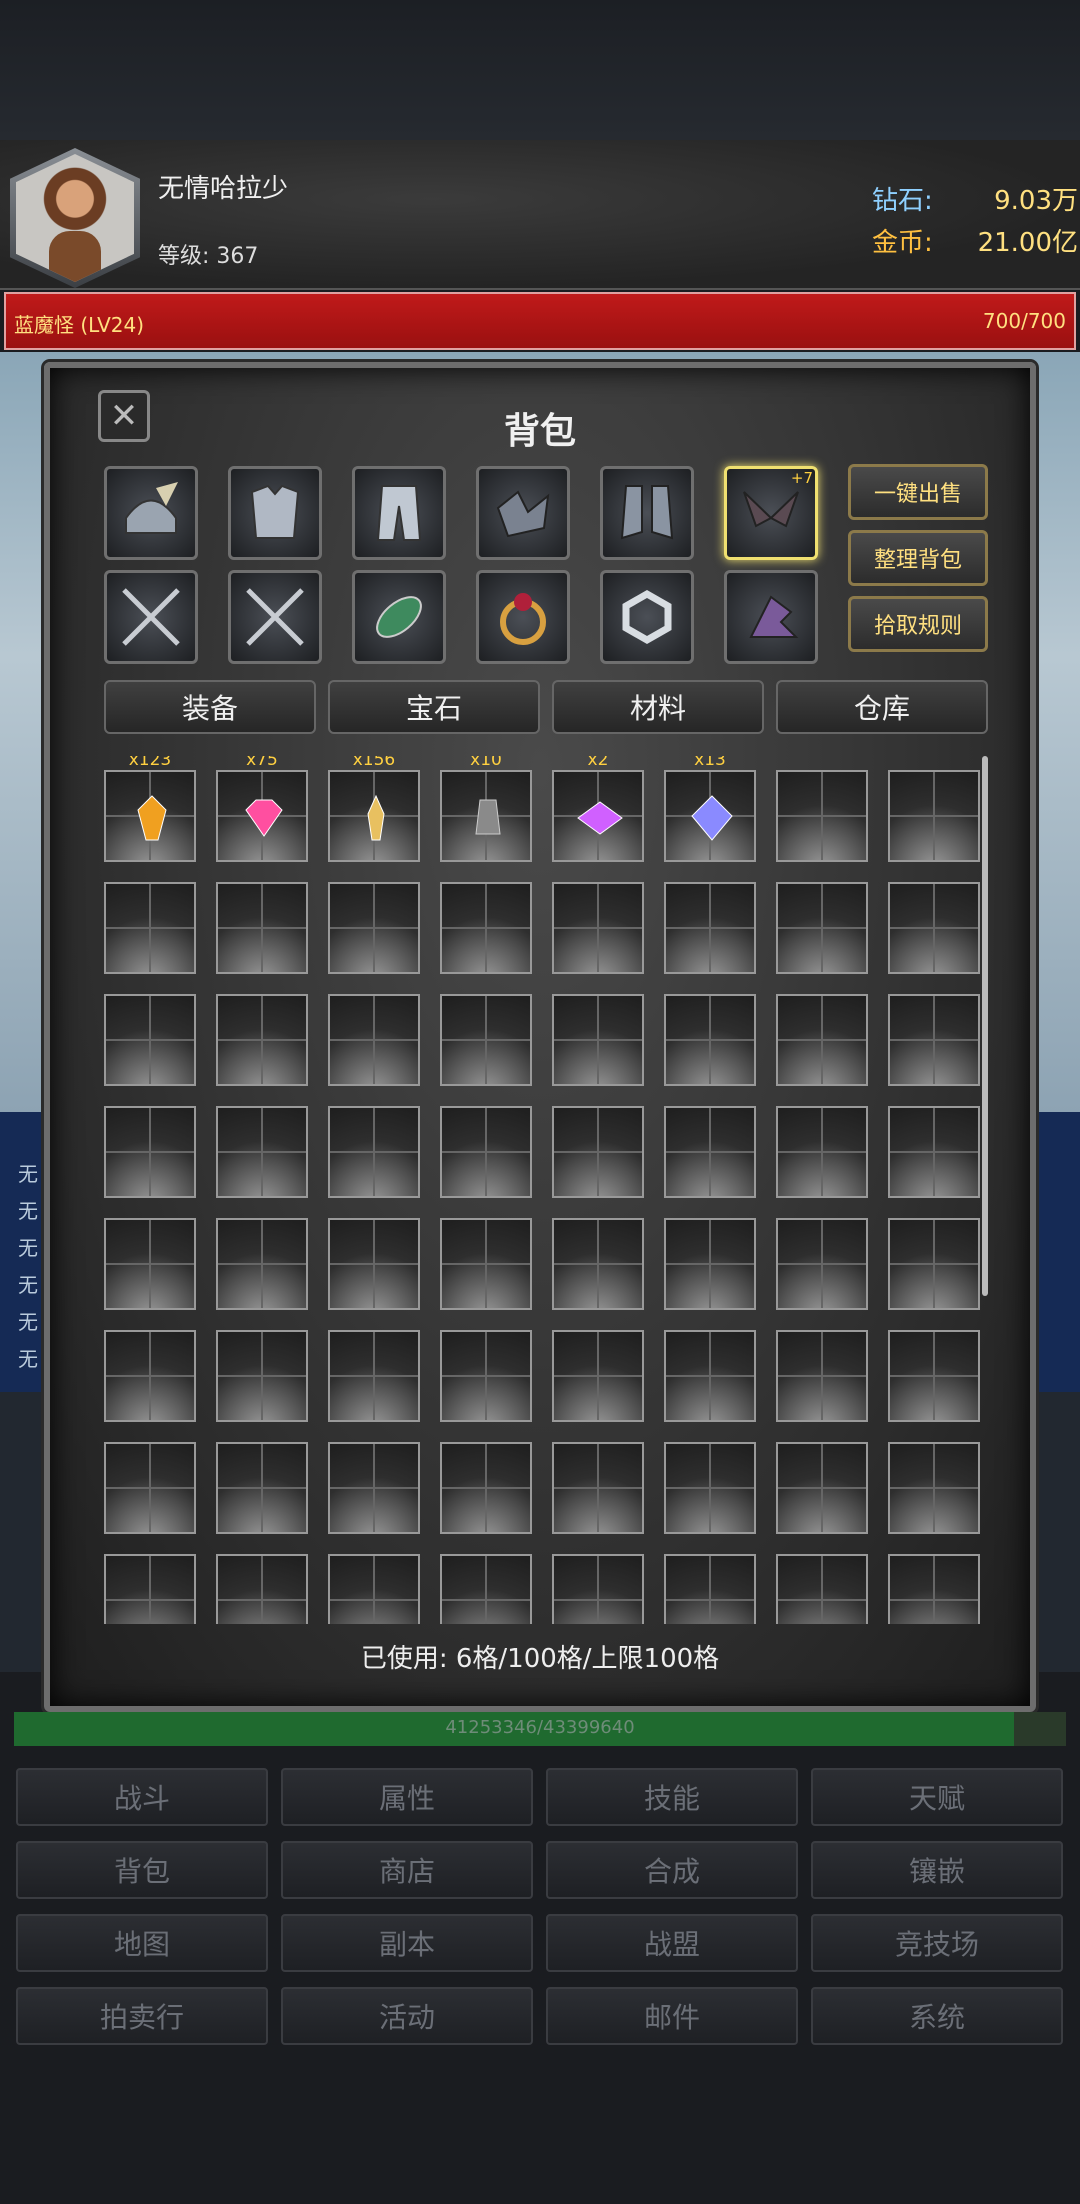  I want to click on menu-guild-button: 战盟, so click(672, 1943).